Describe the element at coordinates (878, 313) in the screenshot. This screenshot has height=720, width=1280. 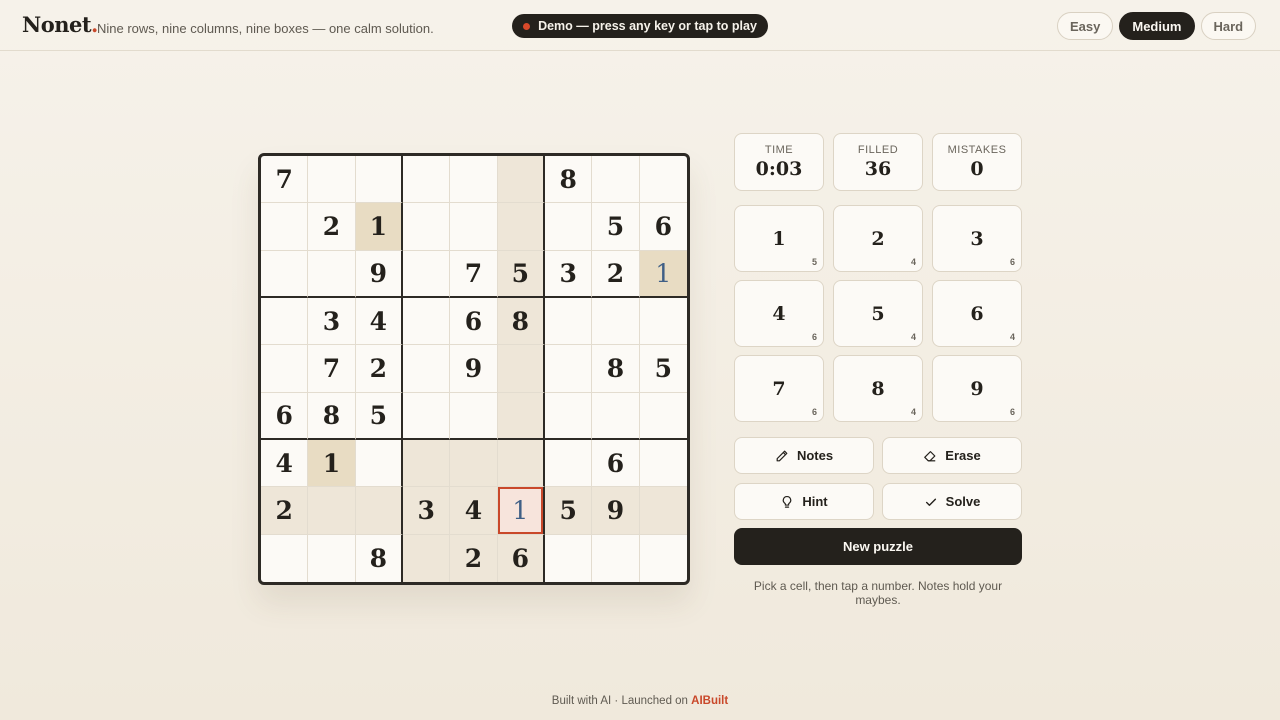
I see `number-button-5: 54` at that location.